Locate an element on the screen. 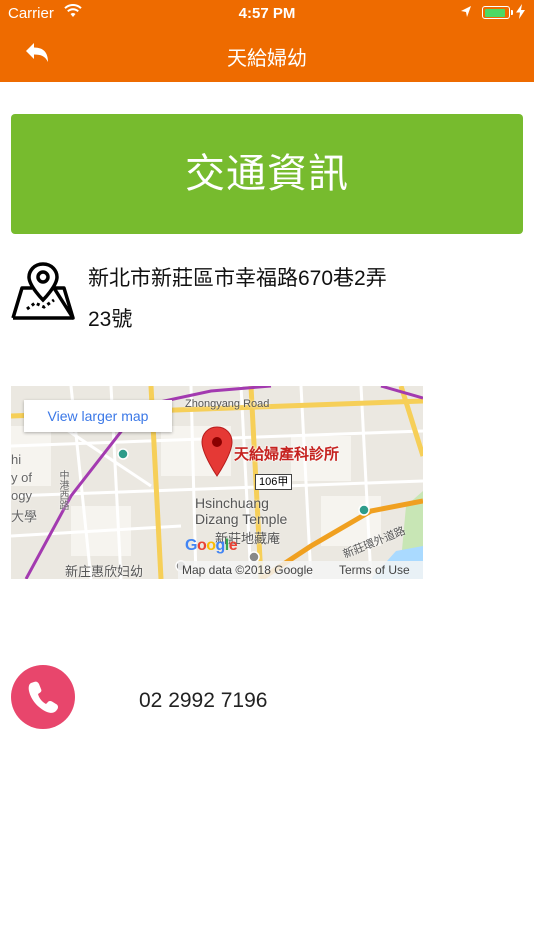 The height and width of the screenshot is (950, 534). place-label: 天給婦產科診所 is located at coordinates (287, 454).